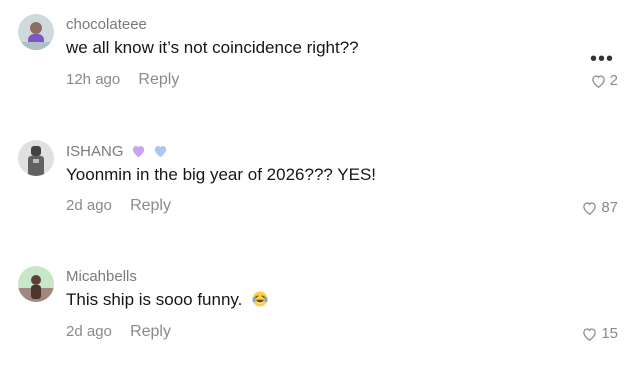 The image size is (640, 366). I want to click on comment-meta: 2d ago Reply, so click(118, 332).